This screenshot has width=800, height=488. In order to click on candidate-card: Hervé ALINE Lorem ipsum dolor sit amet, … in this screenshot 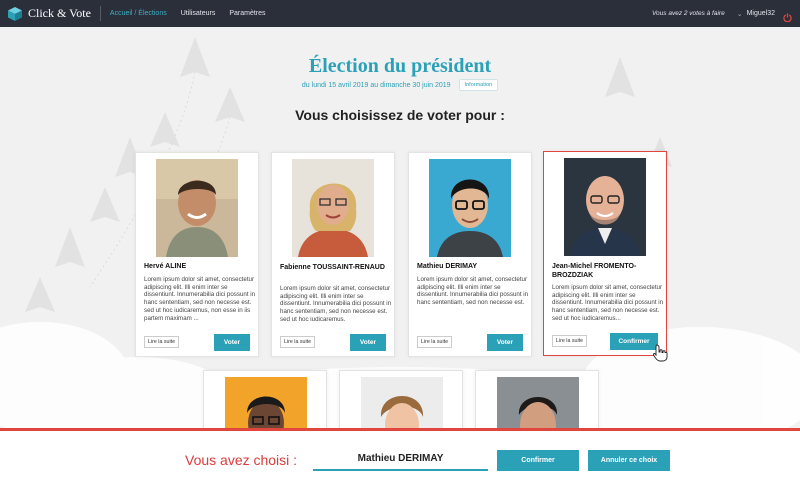, I will do `click(197, 254)`.